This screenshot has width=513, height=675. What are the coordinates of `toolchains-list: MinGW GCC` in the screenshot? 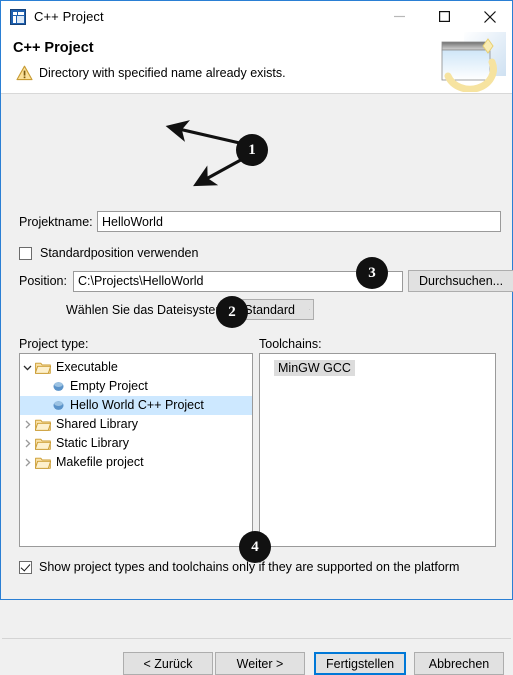 It's located at (377, 450).